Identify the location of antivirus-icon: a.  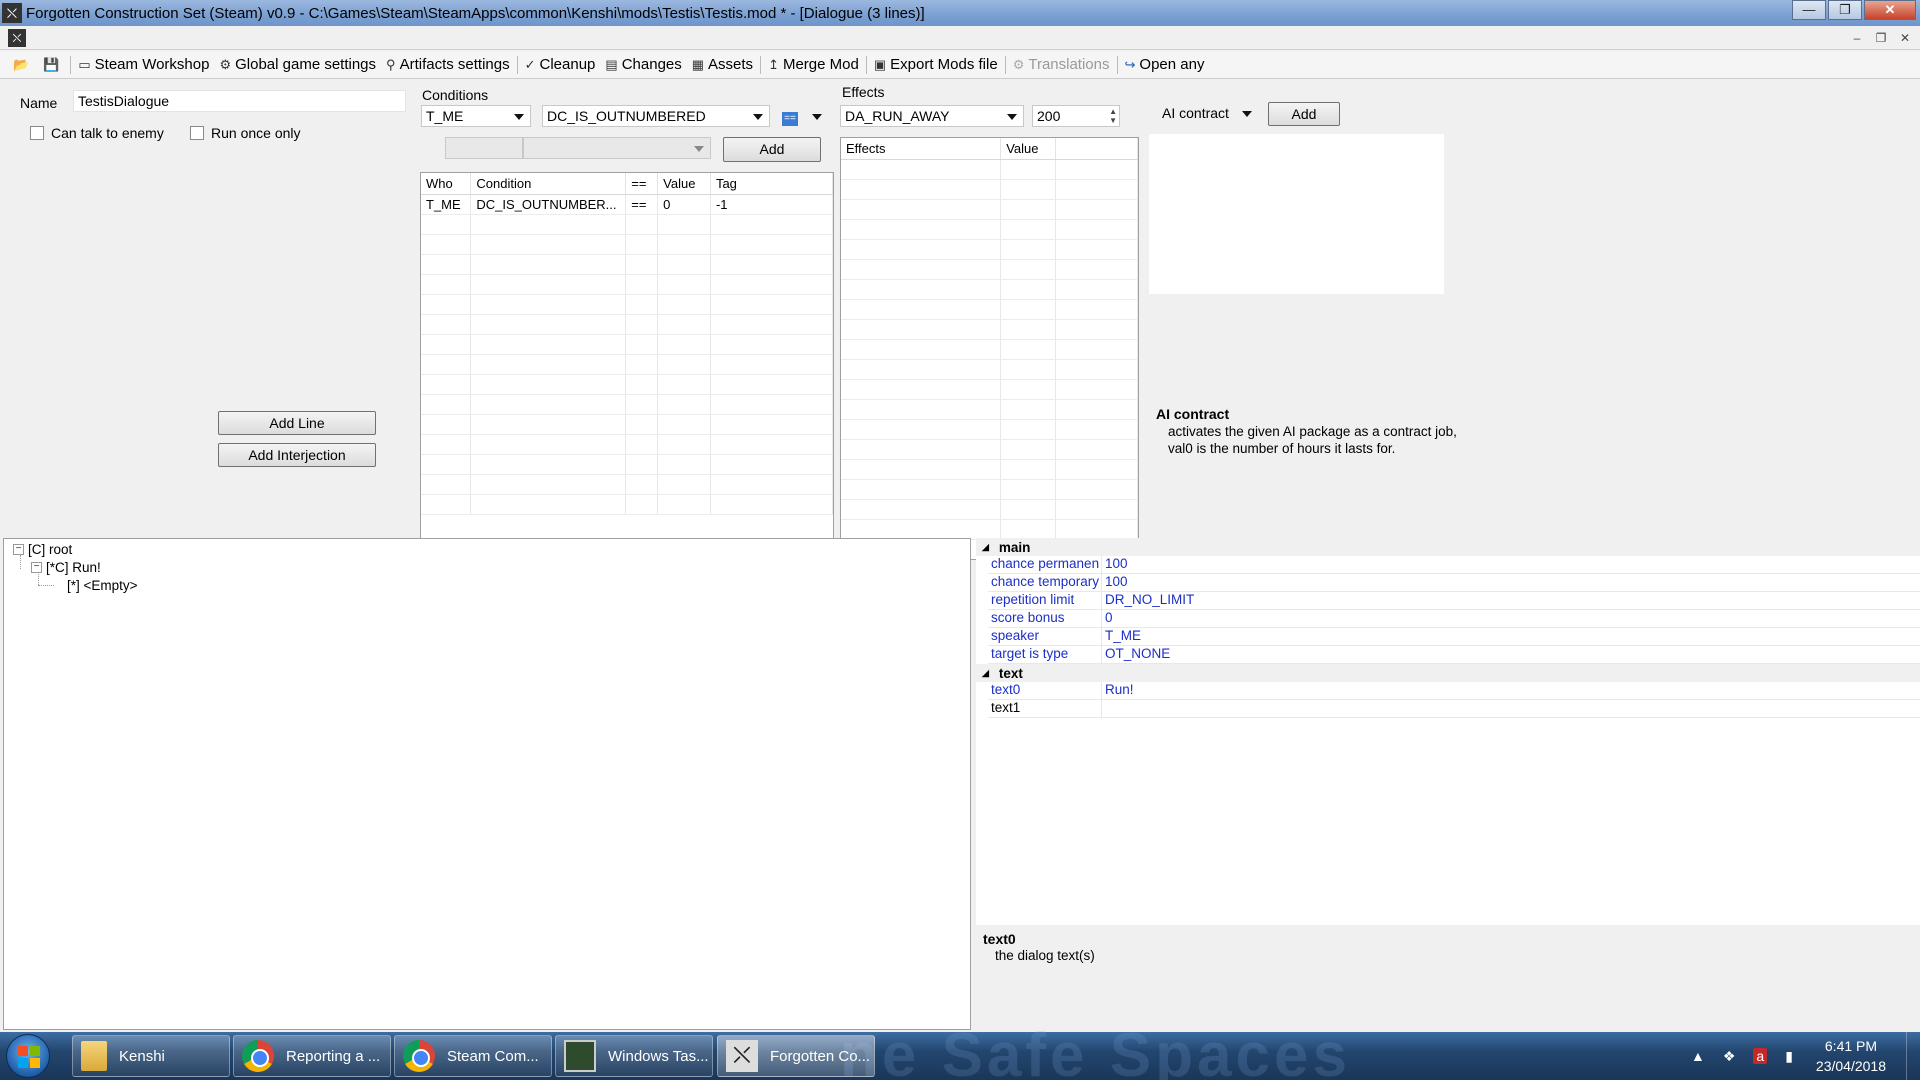
(1760, 1056).